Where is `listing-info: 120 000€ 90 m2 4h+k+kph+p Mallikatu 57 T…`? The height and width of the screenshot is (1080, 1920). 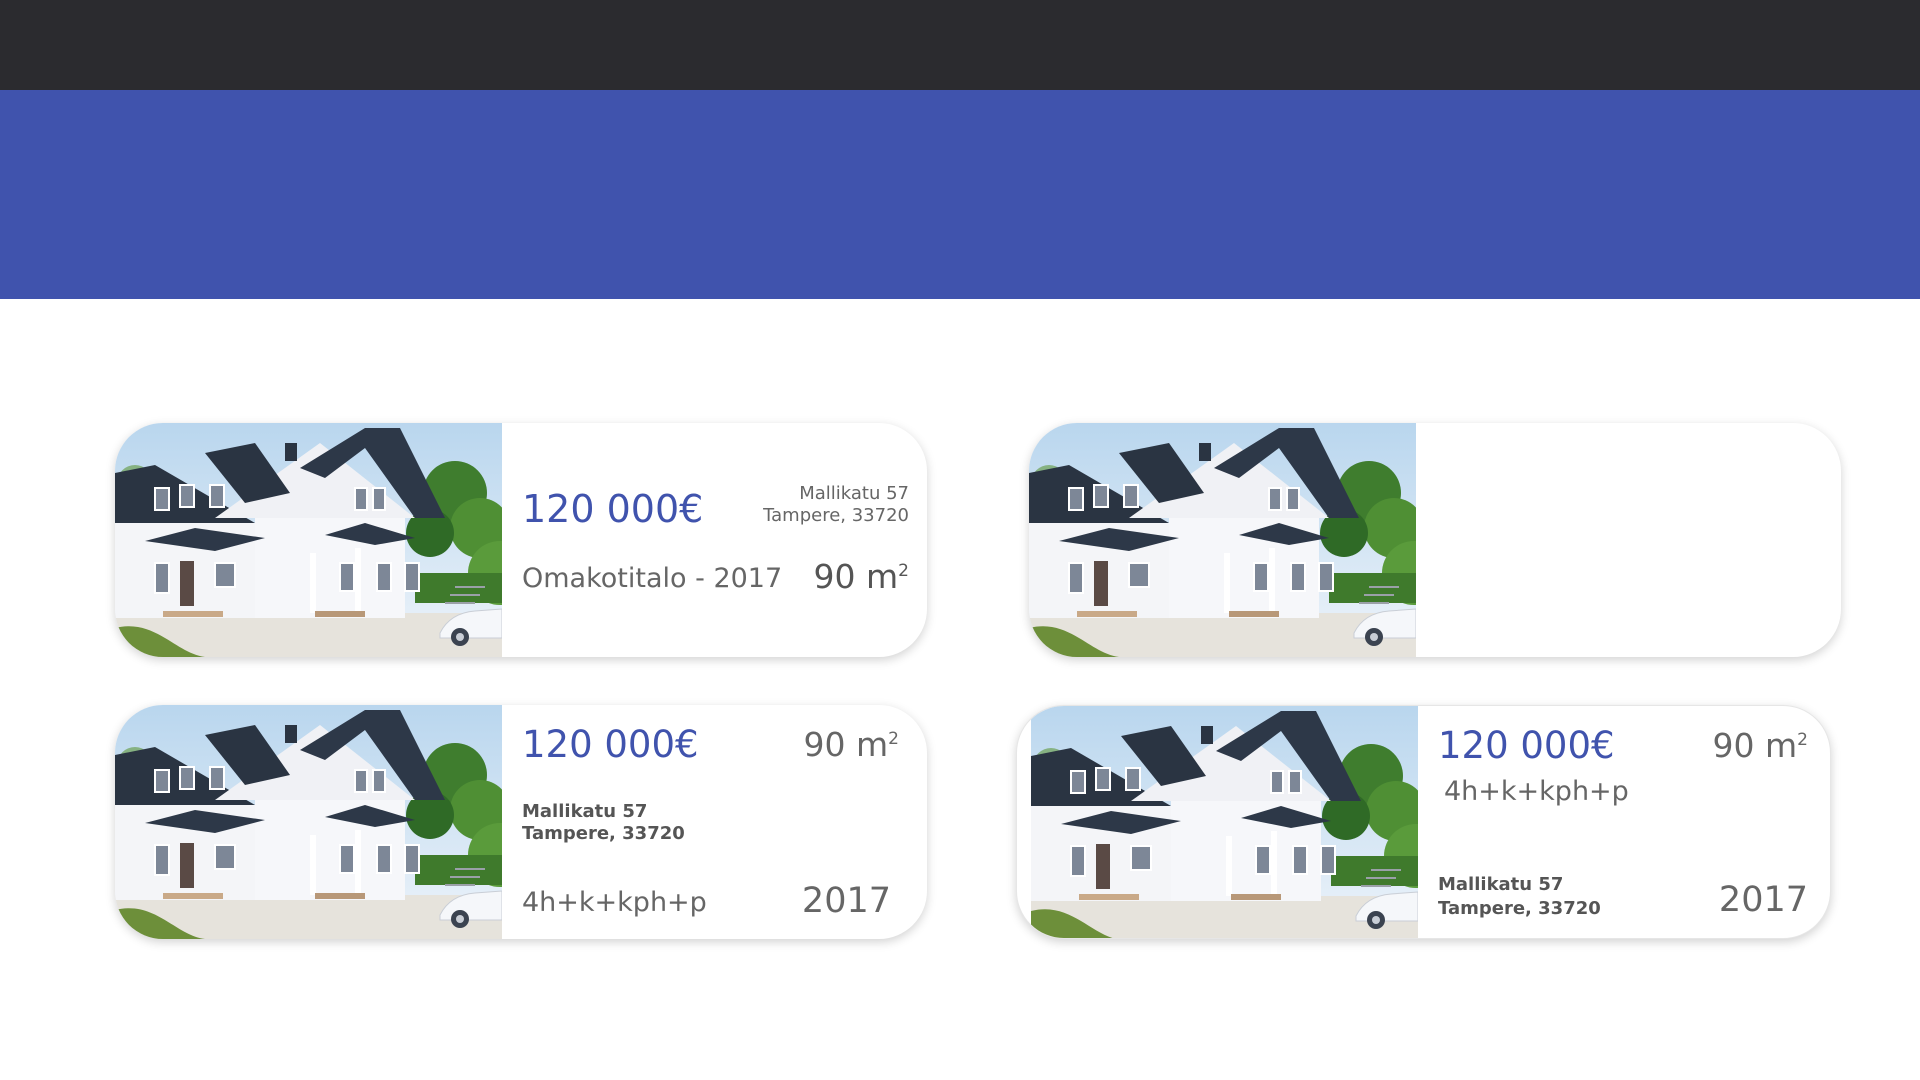 listing-info: 120 000€ 90 m2 4h+k+kph+p Mallikatu 57 T… is located at coordinates (1624, 822).